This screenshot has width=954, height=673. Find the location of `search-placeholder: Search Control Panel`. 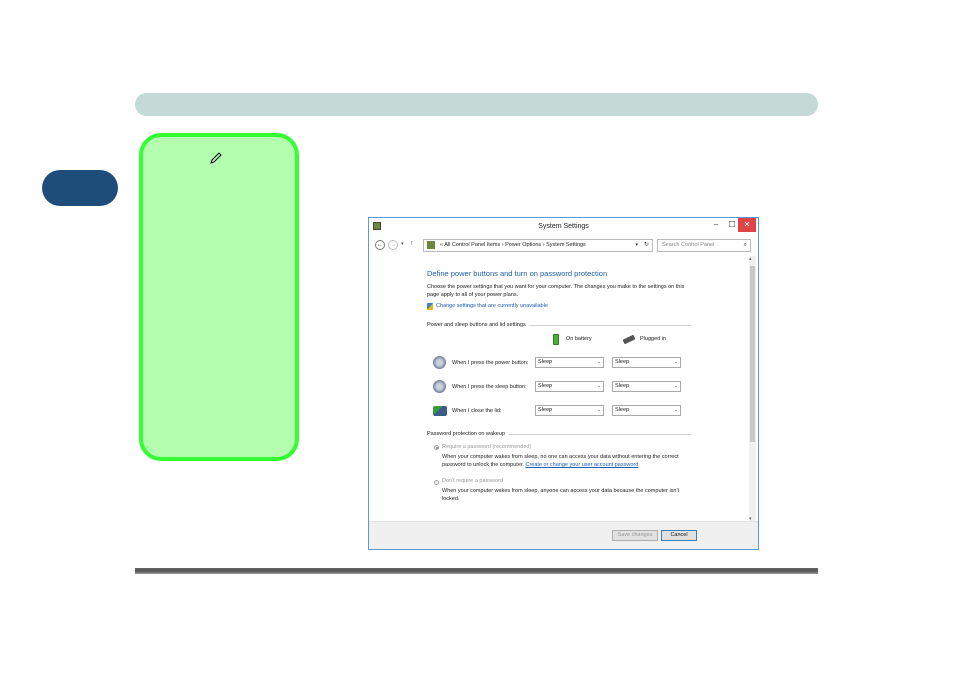

search-placeholder: Search Control Panel is located at coordinates (688, 245).